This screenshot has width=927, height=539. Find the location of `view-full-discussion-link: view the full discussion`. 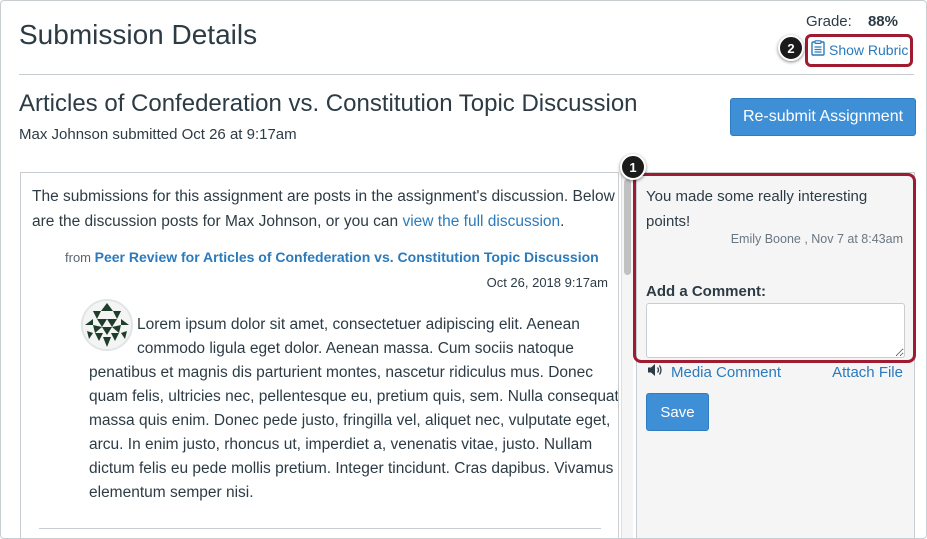

view-full-discussion-link: view the full discussion is located at coordinates (481, 221).